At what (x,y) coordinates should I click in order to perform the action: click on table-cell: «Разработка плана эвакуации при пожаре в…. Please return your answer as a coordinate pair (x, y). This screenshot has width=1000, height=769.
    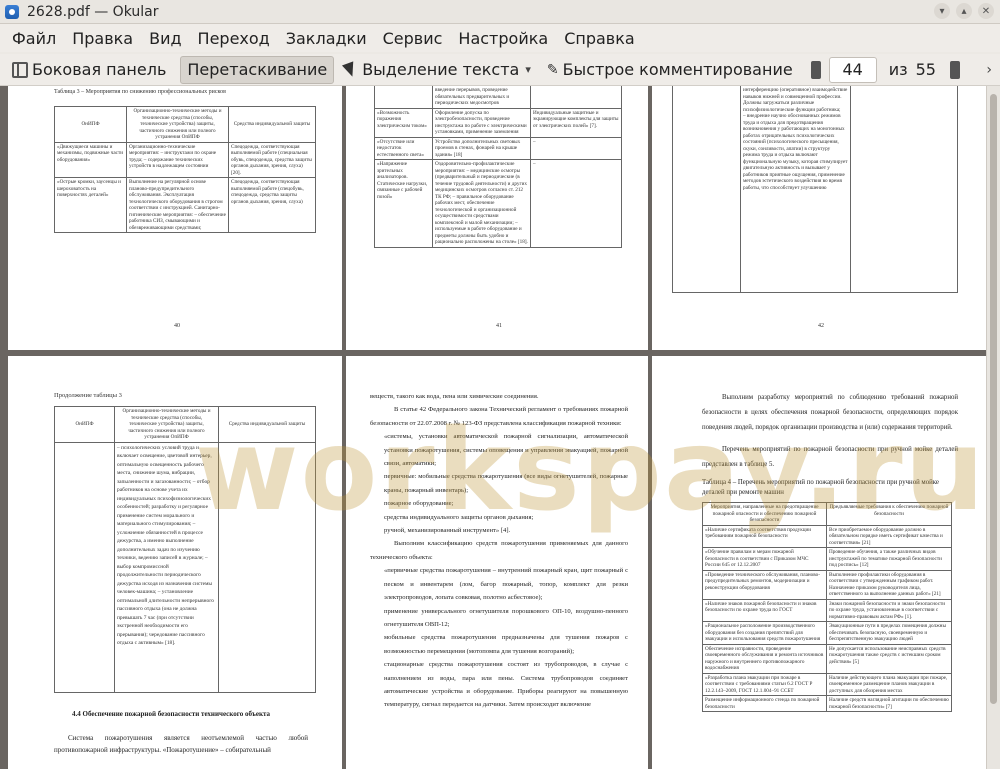
    Looking at the image, I should click on (764, 684).